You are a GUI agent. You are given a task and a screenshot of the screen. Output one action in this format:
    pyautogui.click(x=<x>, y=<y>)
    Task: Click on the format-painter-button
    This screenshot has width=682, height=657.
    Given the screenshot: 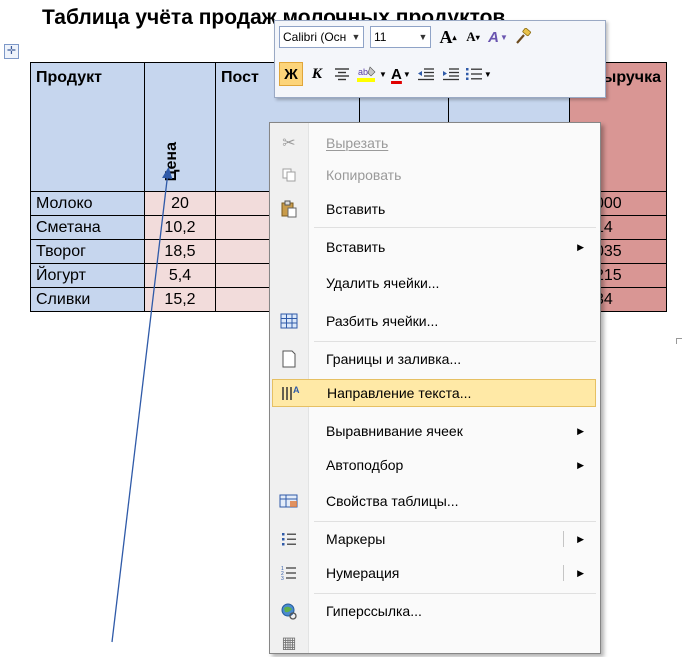 What is the action you would take?
    pyautogui.click(x=523, y=37)
    